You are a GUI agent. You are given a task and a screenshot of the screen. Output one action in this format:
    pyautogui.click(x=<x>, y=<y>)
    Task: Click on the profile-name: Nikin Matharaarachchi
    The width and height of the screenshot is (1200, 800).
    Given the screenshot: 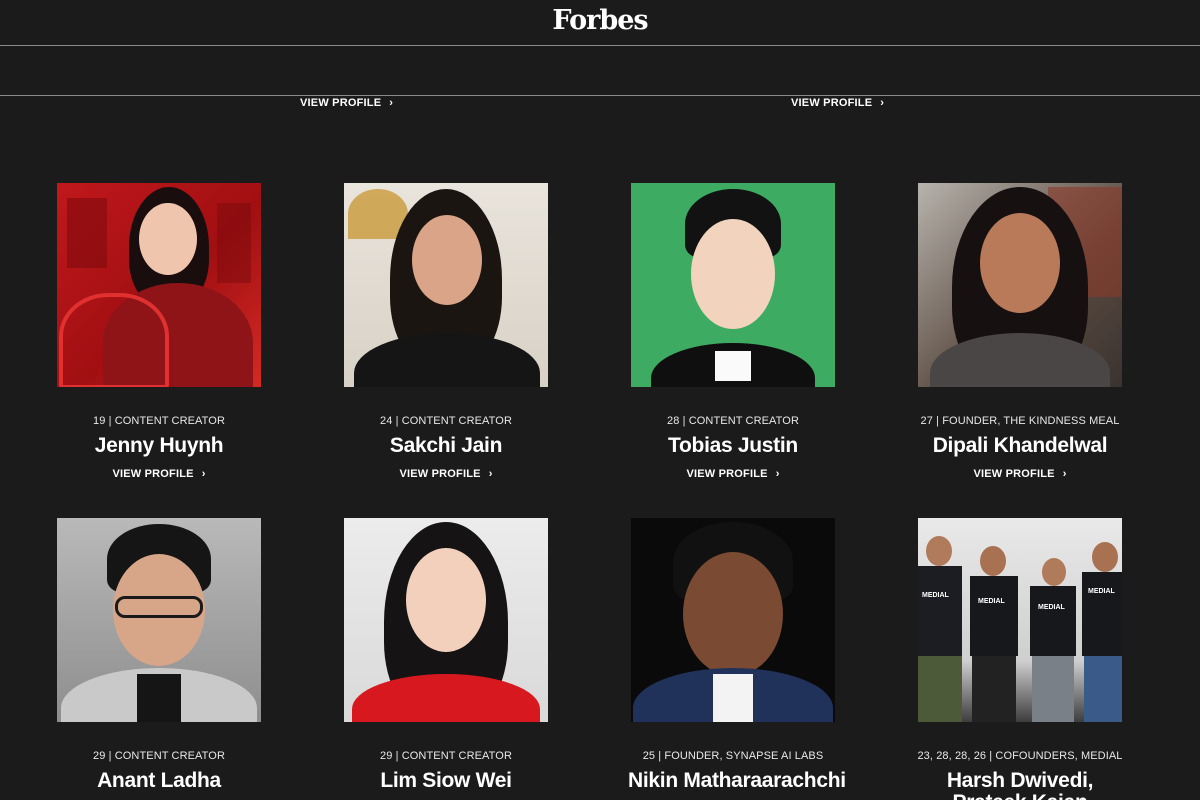 What is the action you would take?
    pyautogui.click(x=737, y=781)
    